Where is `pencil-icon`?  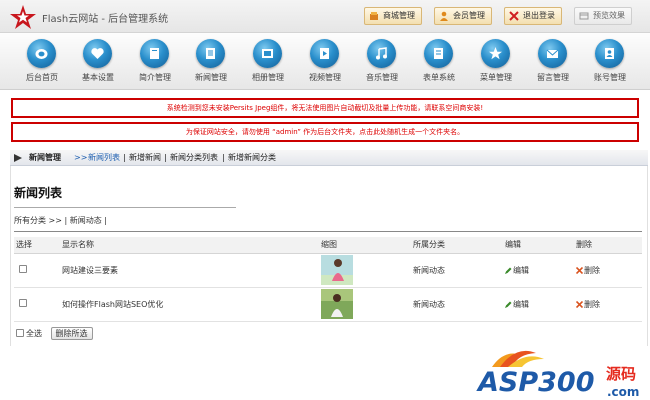 pencil-icon is located at coordinates (508, 304).